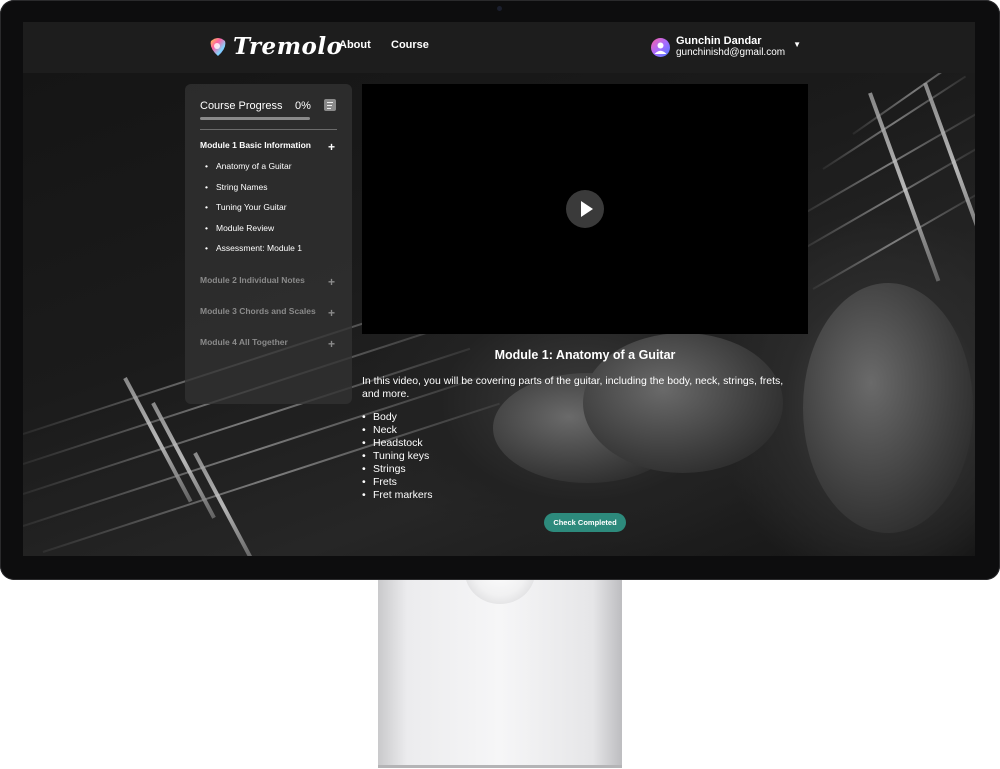 The image size is (1000, 769). What do you see at coordinates (410, 45) in the screenshot?
I see `nav-course-link: Course` at bounding box center [410, 45].